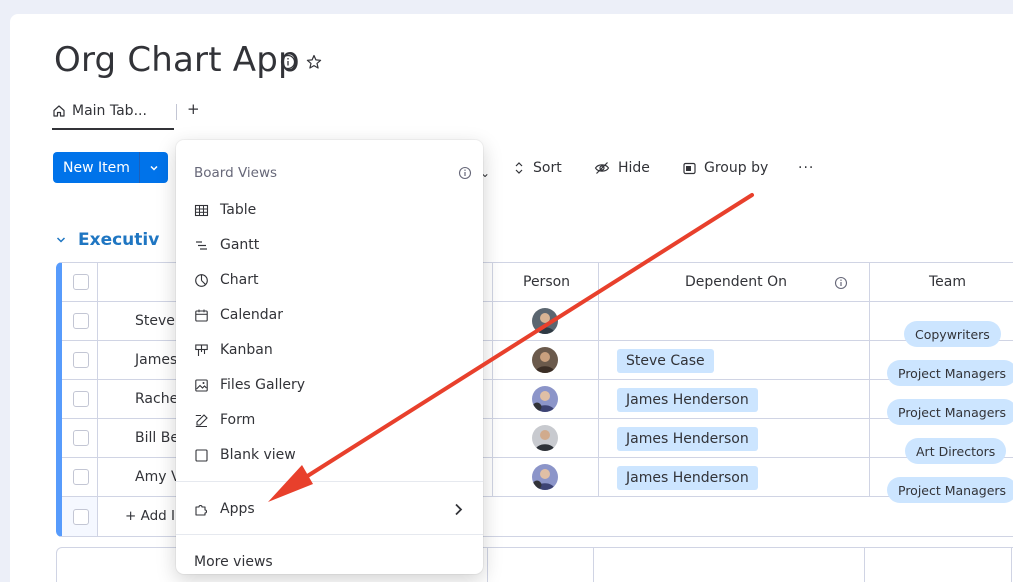 The image size is (1013, 582). What do you see at coordinates (246, 350) in the screenshot?
I see `menu-item-label: Kanban` at bounding box center [246, 350].